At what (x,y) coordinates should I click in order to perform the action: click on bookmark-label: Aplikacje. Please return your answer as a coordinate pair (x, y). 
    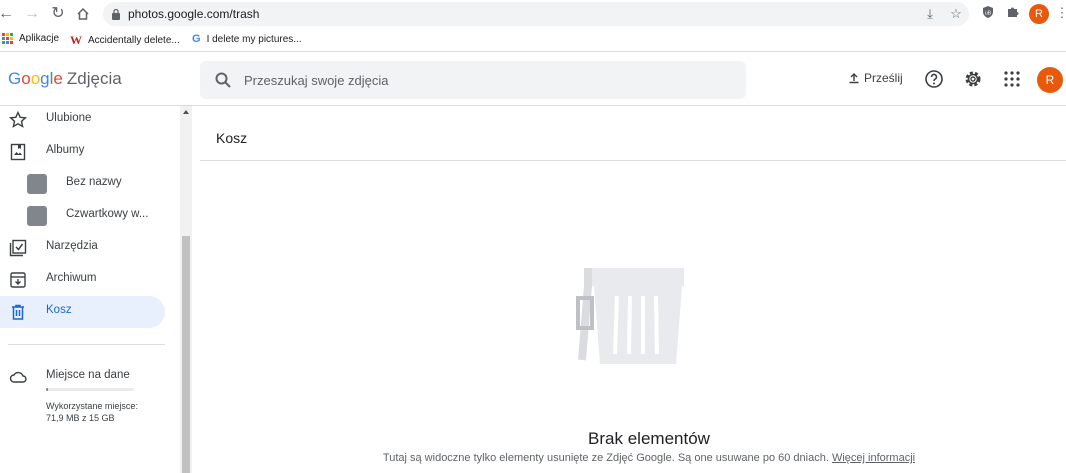
    Looking at the image, I should click on (39, 38).